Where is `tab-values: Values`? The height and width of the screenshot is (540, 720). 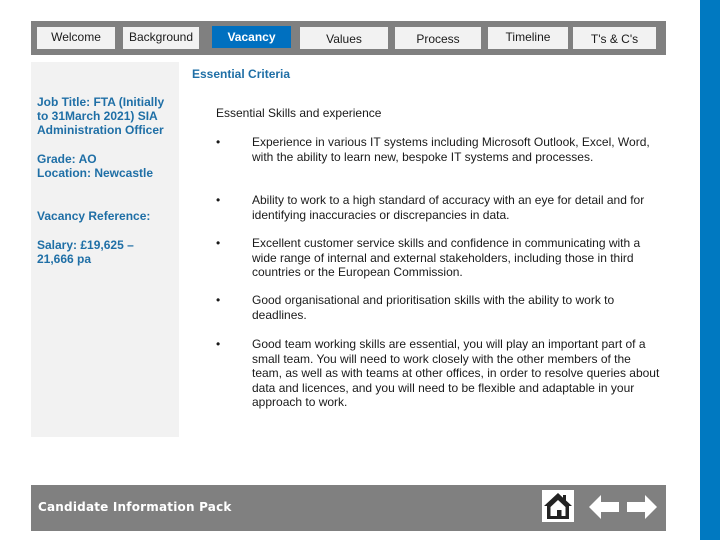
tab-values: Values is located at coordinates (344, 38).